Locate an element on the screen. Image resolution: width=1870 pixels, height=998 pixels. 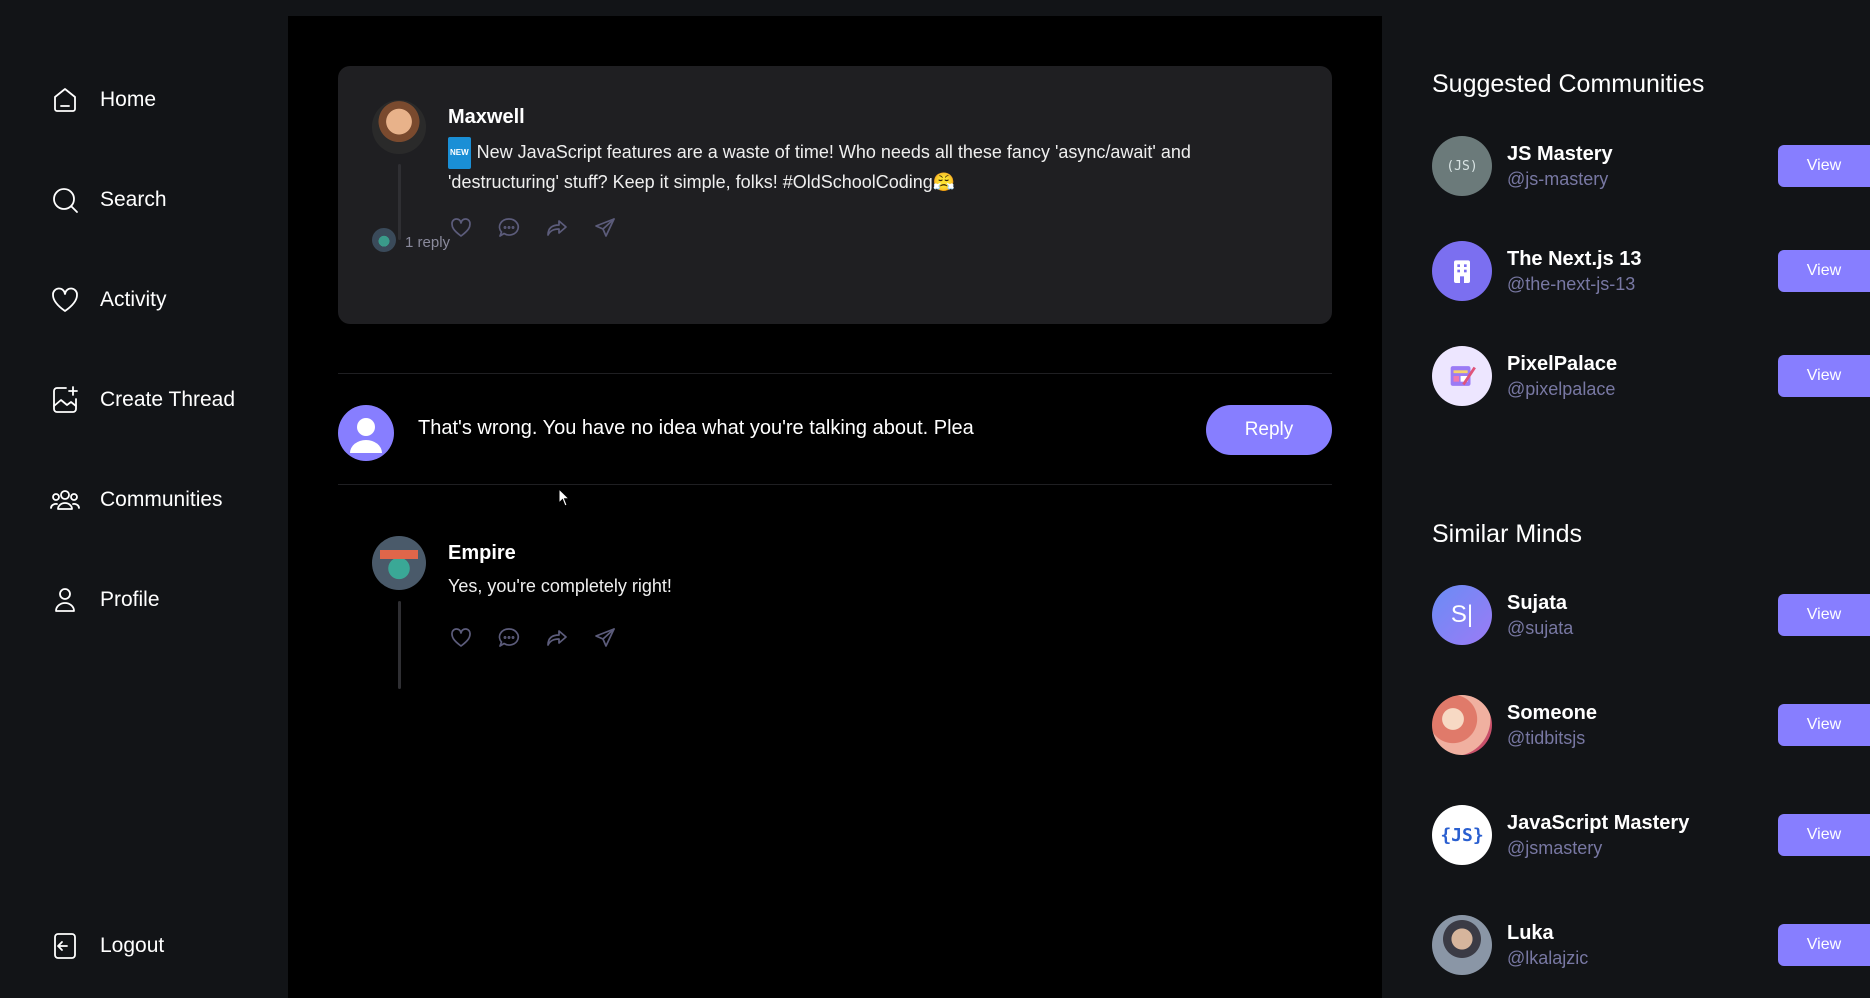
reply-author: Empire is located at coordinates (482, 553).